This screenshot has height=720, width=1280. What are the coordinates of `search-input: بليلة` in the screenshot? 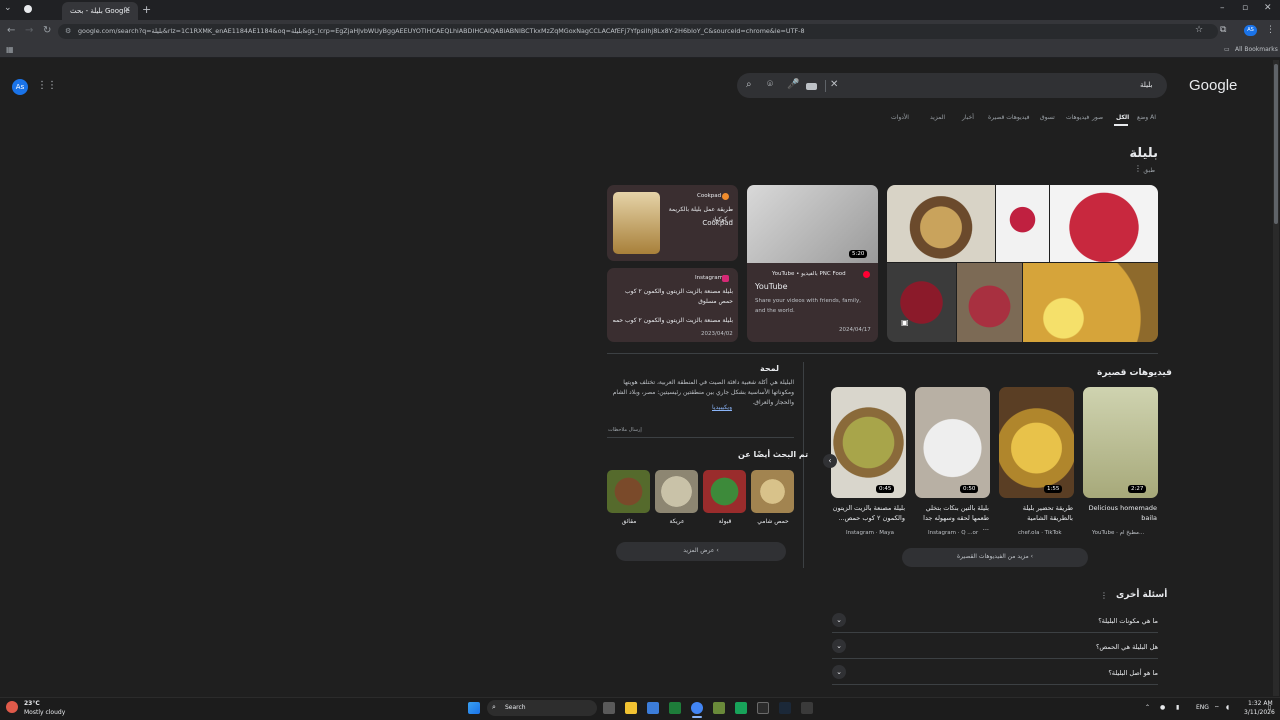 It's located at (1146, 85).